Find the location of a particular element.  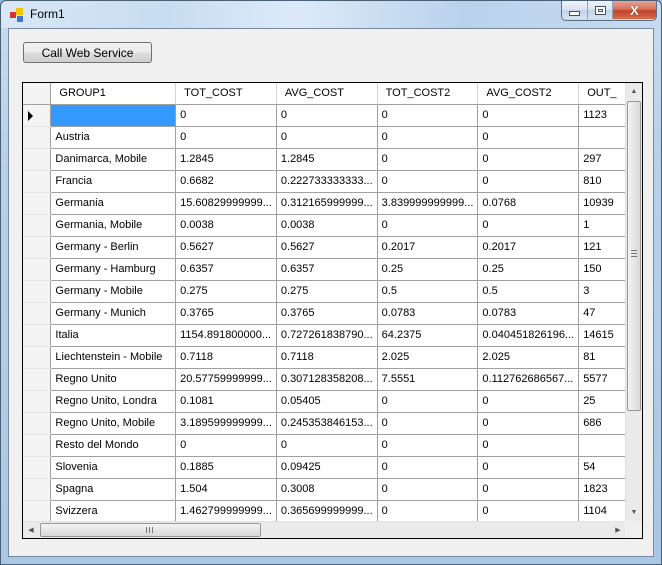

cell-out: 14615 is located at coordinates (602, 335).